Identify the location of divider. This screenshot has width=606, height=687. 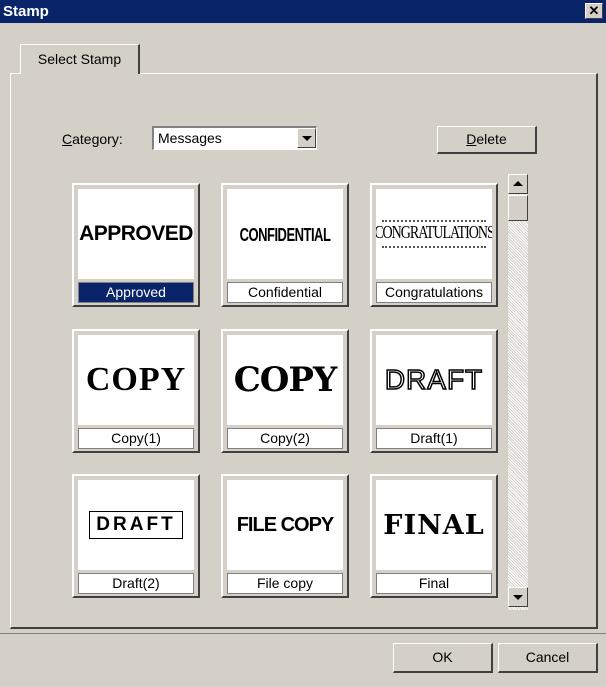
(303, 633).